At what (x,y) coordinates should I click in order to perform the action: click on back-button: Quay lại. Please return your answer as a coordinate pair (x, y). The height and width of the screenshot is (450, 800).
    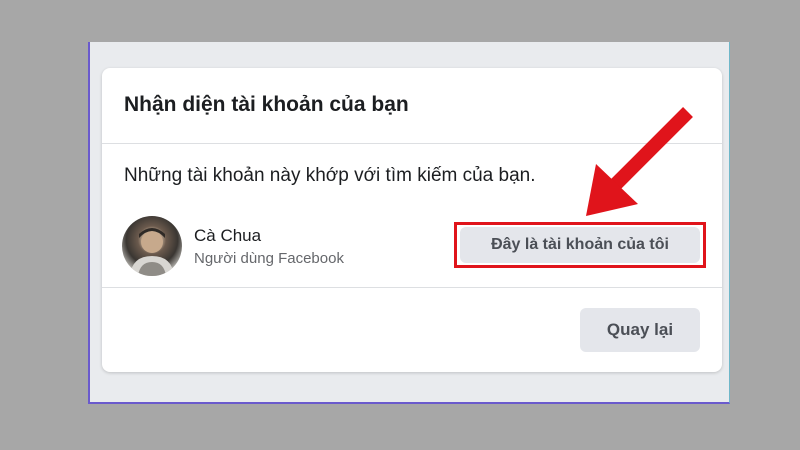
    Looking at the image, I should click on (640, 330).